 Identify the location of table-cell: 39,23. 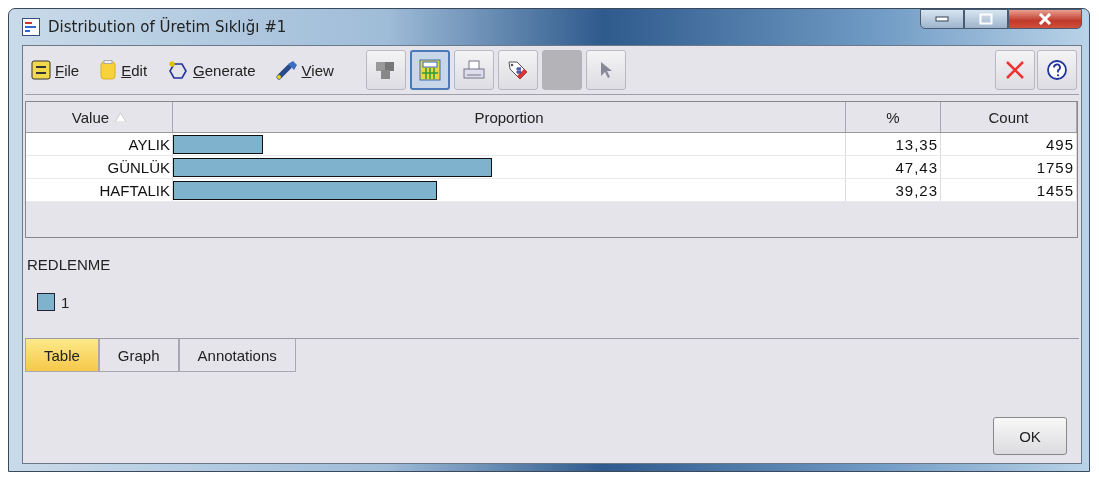
(893, 190).